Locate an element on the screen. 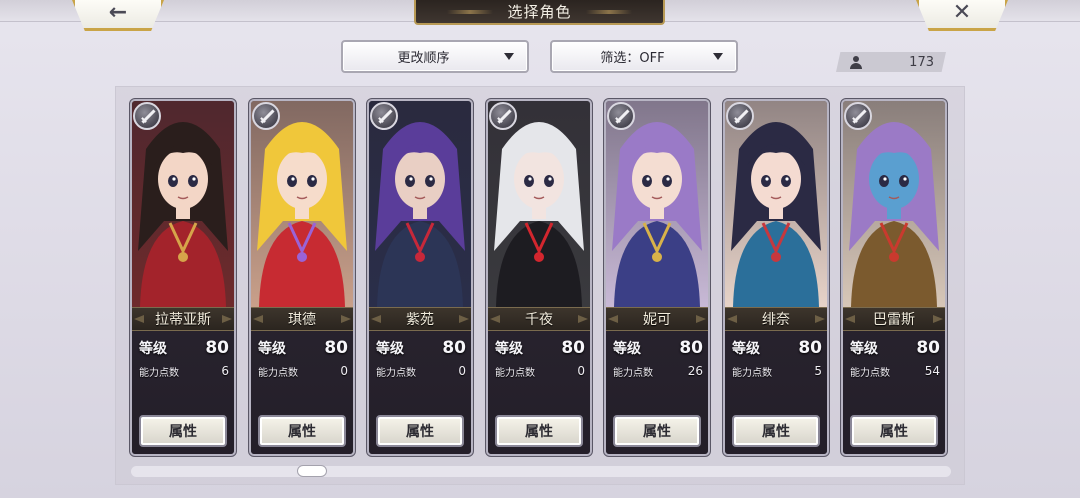 The image size is (1080, 498). character-name: 巴雷斯 is located at coordinates (894, 320).